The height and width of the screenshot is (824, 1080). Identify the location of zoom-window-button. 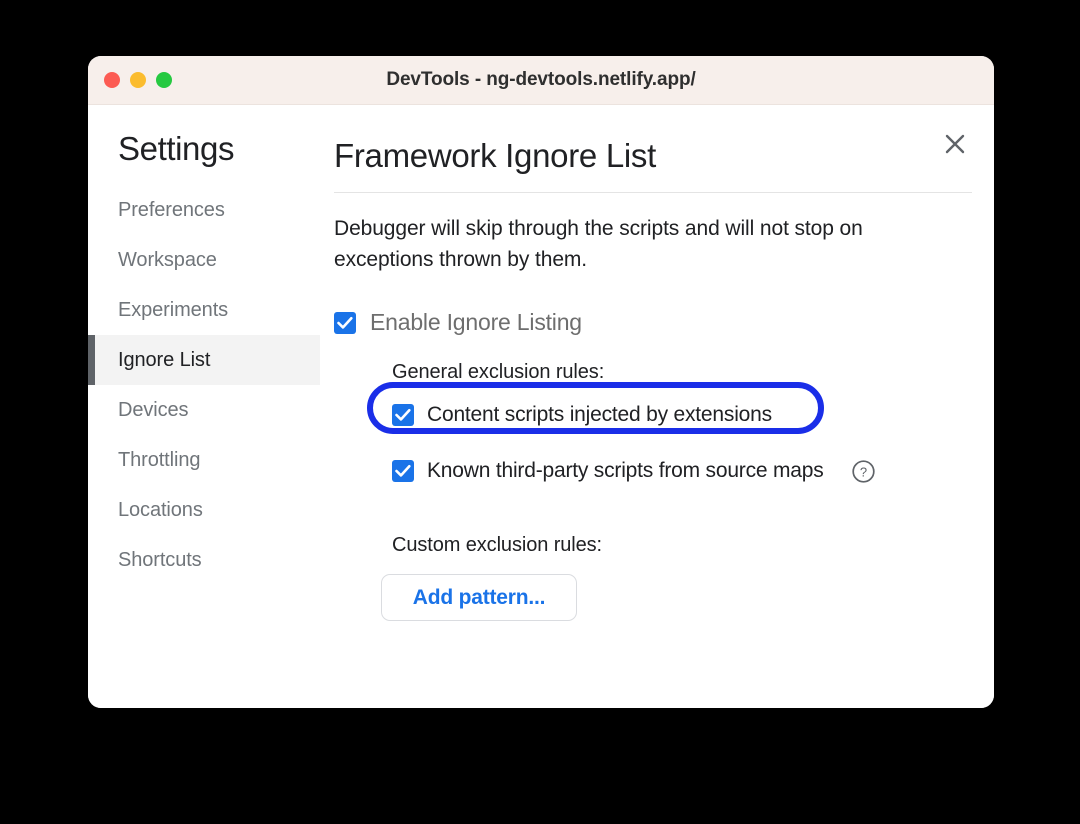
(164, 80).